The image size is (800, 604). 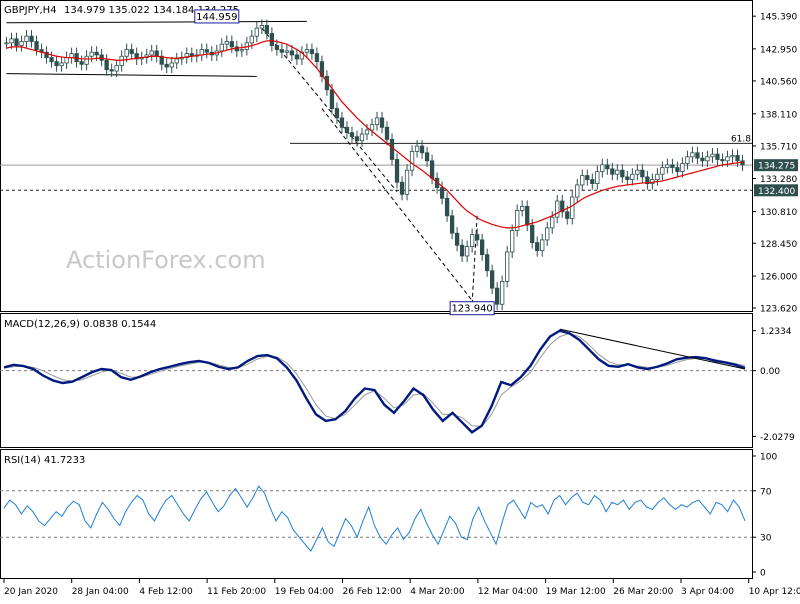 What do you see at coordinates (778, 310) in the screenshot?
I see `price-tick-label: 123.620` at bounding box center [778, 310].